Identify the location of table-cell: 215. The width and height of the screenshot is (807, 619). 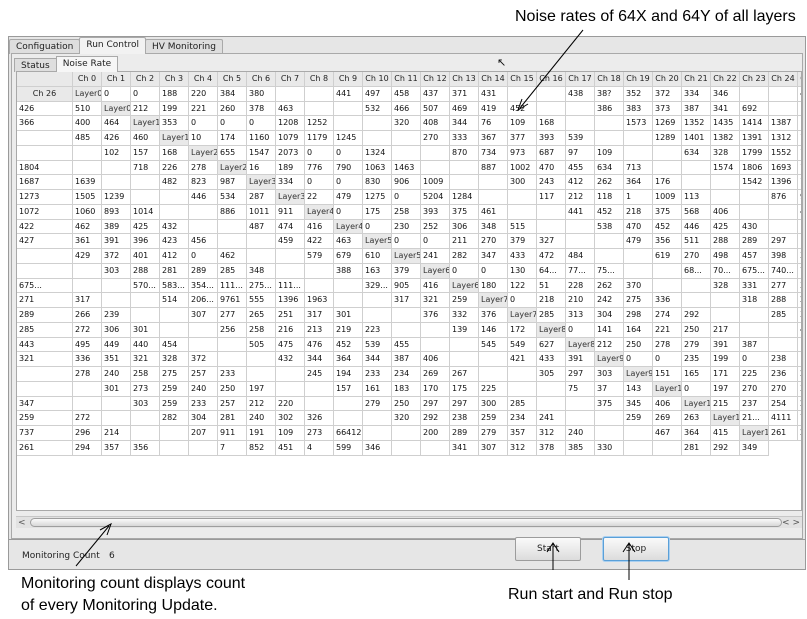
(725, 404).